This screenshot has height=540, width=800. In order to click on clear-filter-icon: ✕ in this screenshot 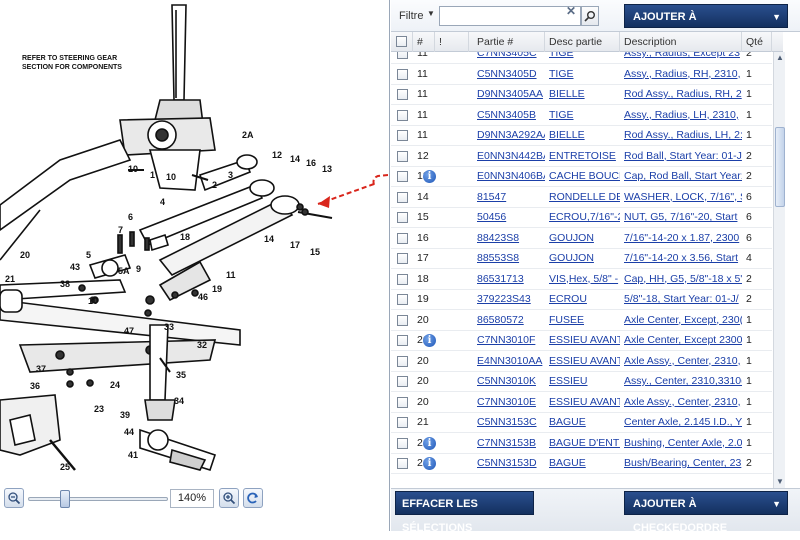, I will do `click(571, 11)`.